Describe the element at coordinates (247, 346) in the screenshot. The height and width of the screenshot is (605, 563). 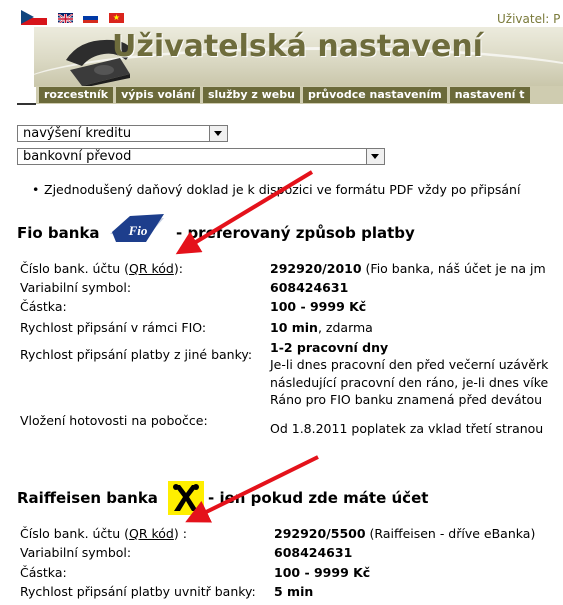
I see `annotation-arrows` at that location.